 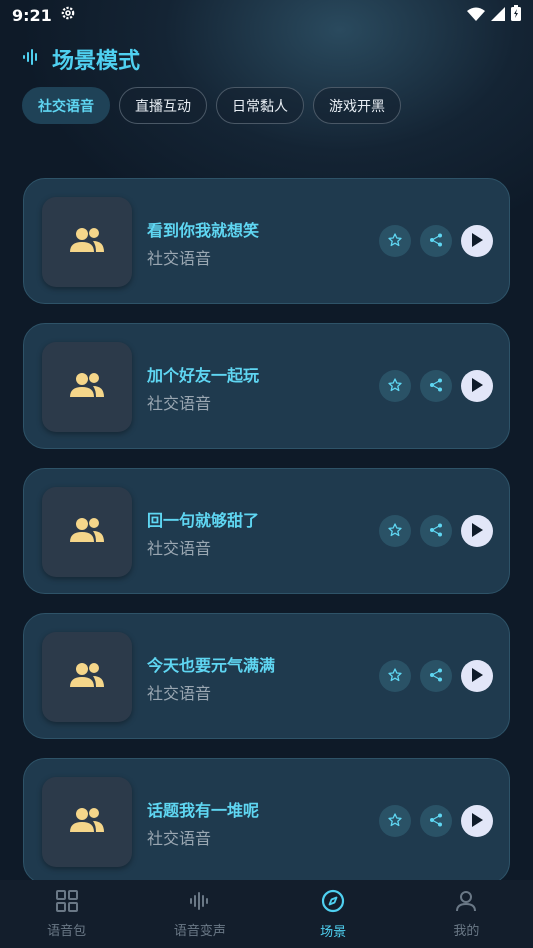 I want to click on card-title: 今天也要元气满满, so click(x=211, y=665).